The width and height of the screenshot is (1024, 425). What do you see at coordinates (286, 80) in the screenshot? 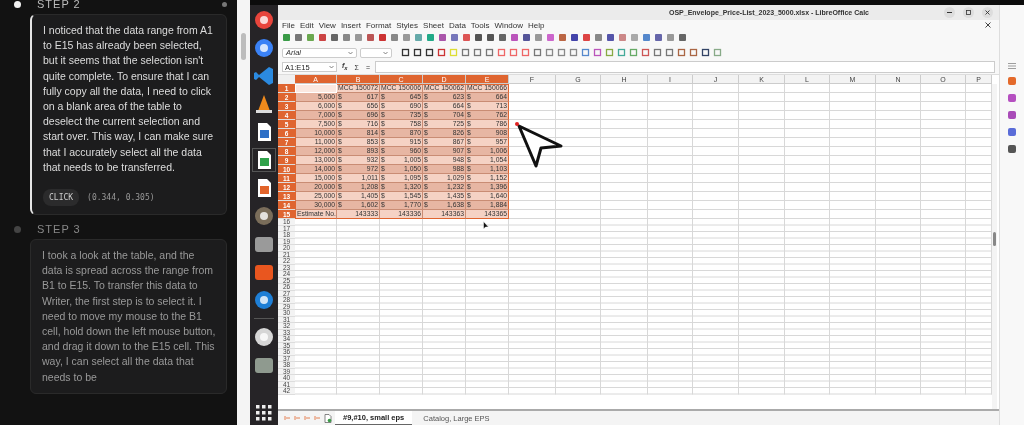
I see `select-all-corner` at bounding box center [286, 80].